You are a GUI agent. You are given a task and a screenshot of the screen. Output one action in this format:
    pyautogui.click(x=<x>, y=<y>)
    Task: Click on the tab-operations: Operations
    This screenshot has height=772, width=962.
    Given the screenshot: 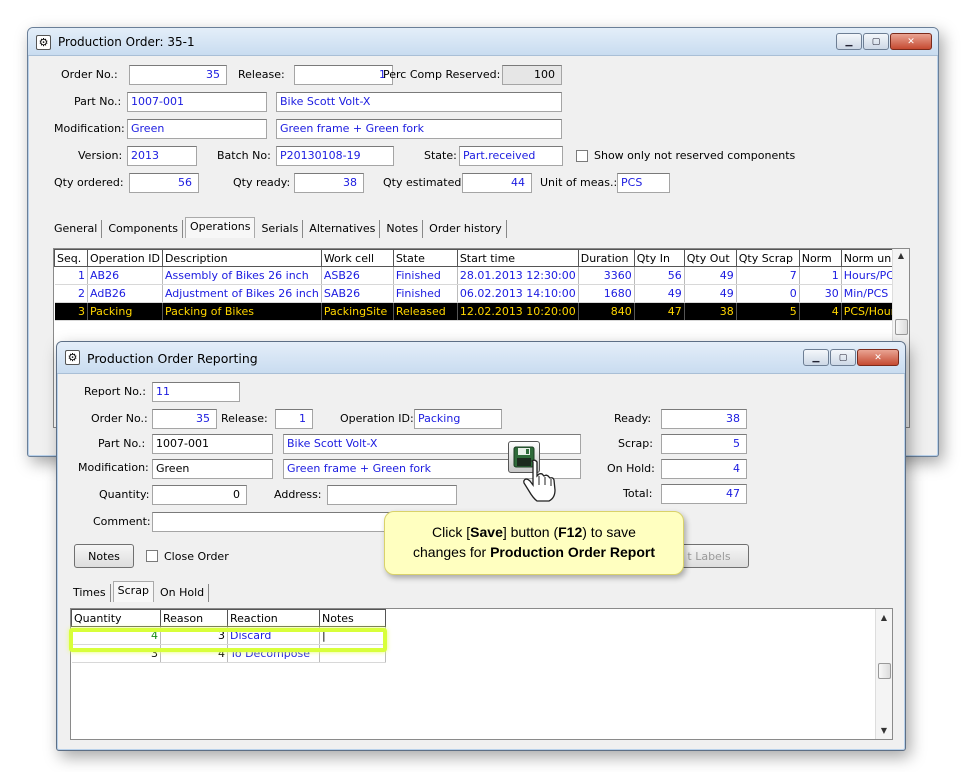 What is the action you would take?
    pyautogui.click(x=220, y=227)
    